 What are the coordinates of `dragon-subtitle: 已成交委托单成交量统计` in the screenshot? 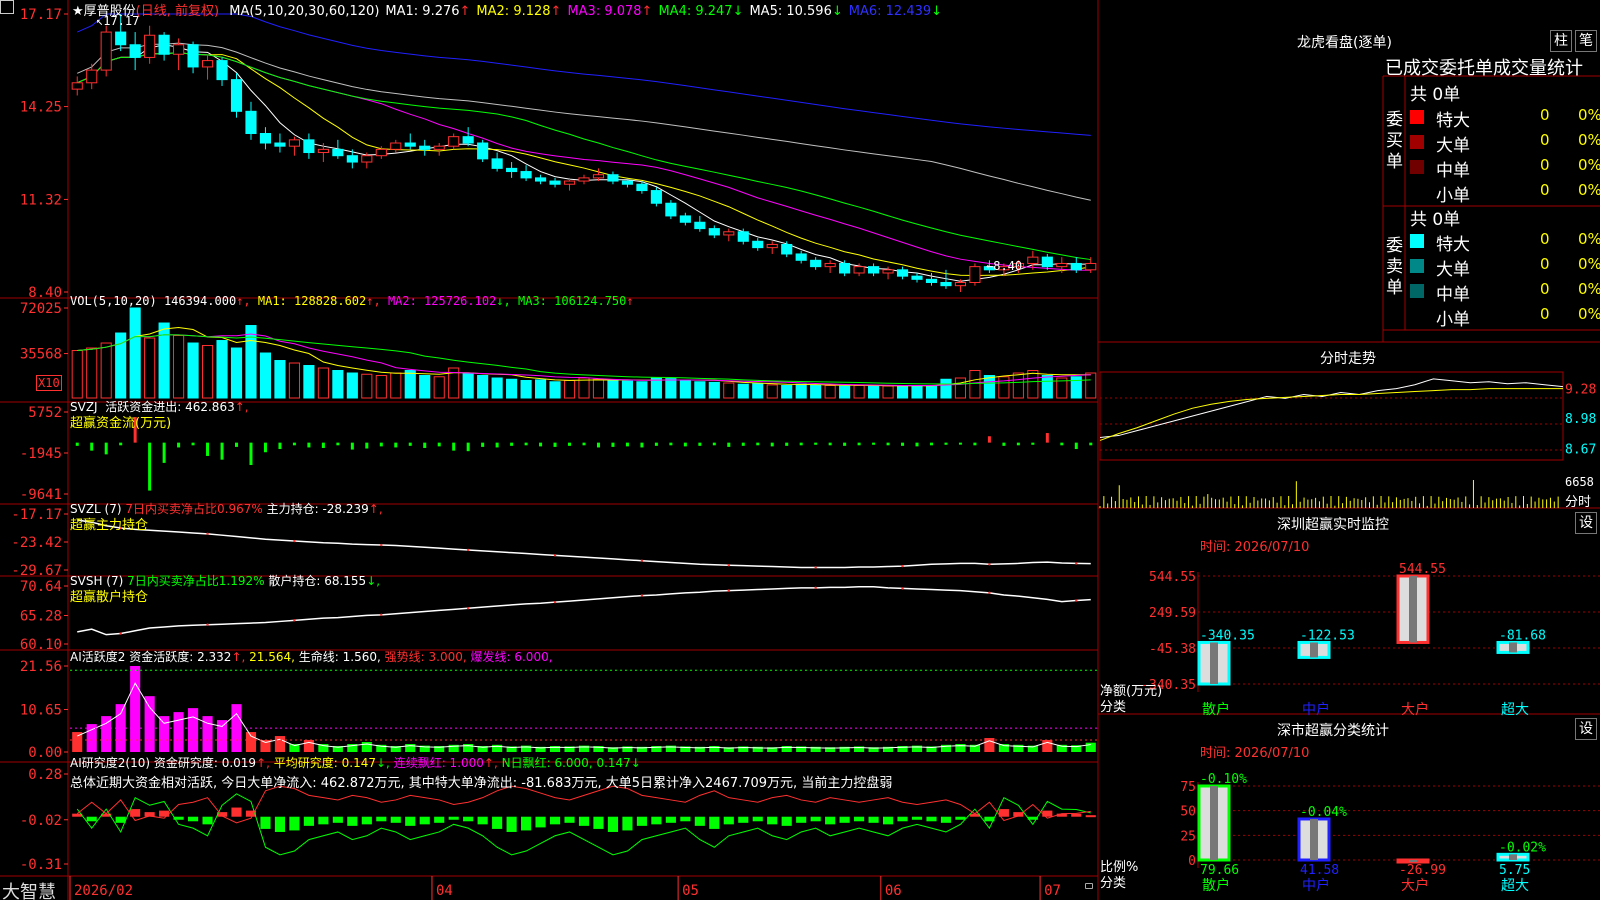 It's located at (1484, 68).